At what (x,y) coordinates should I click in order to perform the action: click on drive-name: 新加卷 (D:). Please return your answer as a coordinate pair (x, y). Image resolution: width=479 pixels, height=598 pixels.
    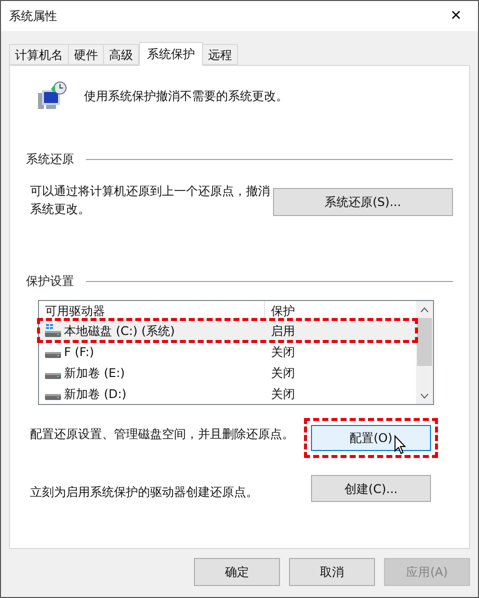
    Looking at the image, I should click on (95, 394).